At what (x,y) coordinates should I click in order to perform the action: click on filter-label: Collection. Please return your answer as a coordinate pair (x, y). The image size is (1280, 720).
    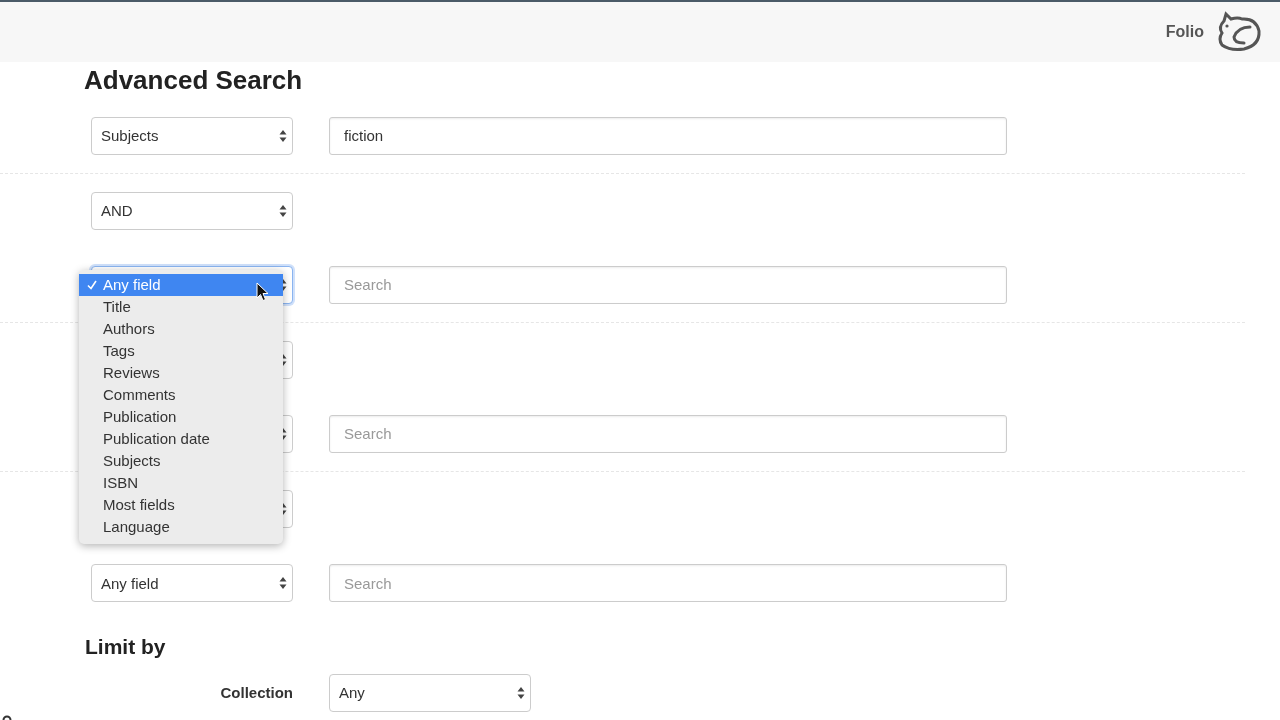
    Looking at the image, I should click on (256, 692).